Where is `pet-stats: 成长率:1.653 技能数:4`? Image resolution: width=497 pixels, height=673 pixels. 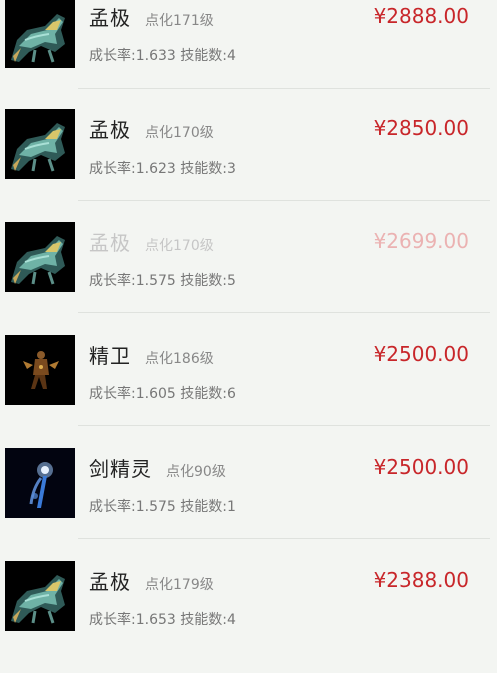
pet-stats: 成长率:1.653 技能数:4 is located at coordinates (162, 620).